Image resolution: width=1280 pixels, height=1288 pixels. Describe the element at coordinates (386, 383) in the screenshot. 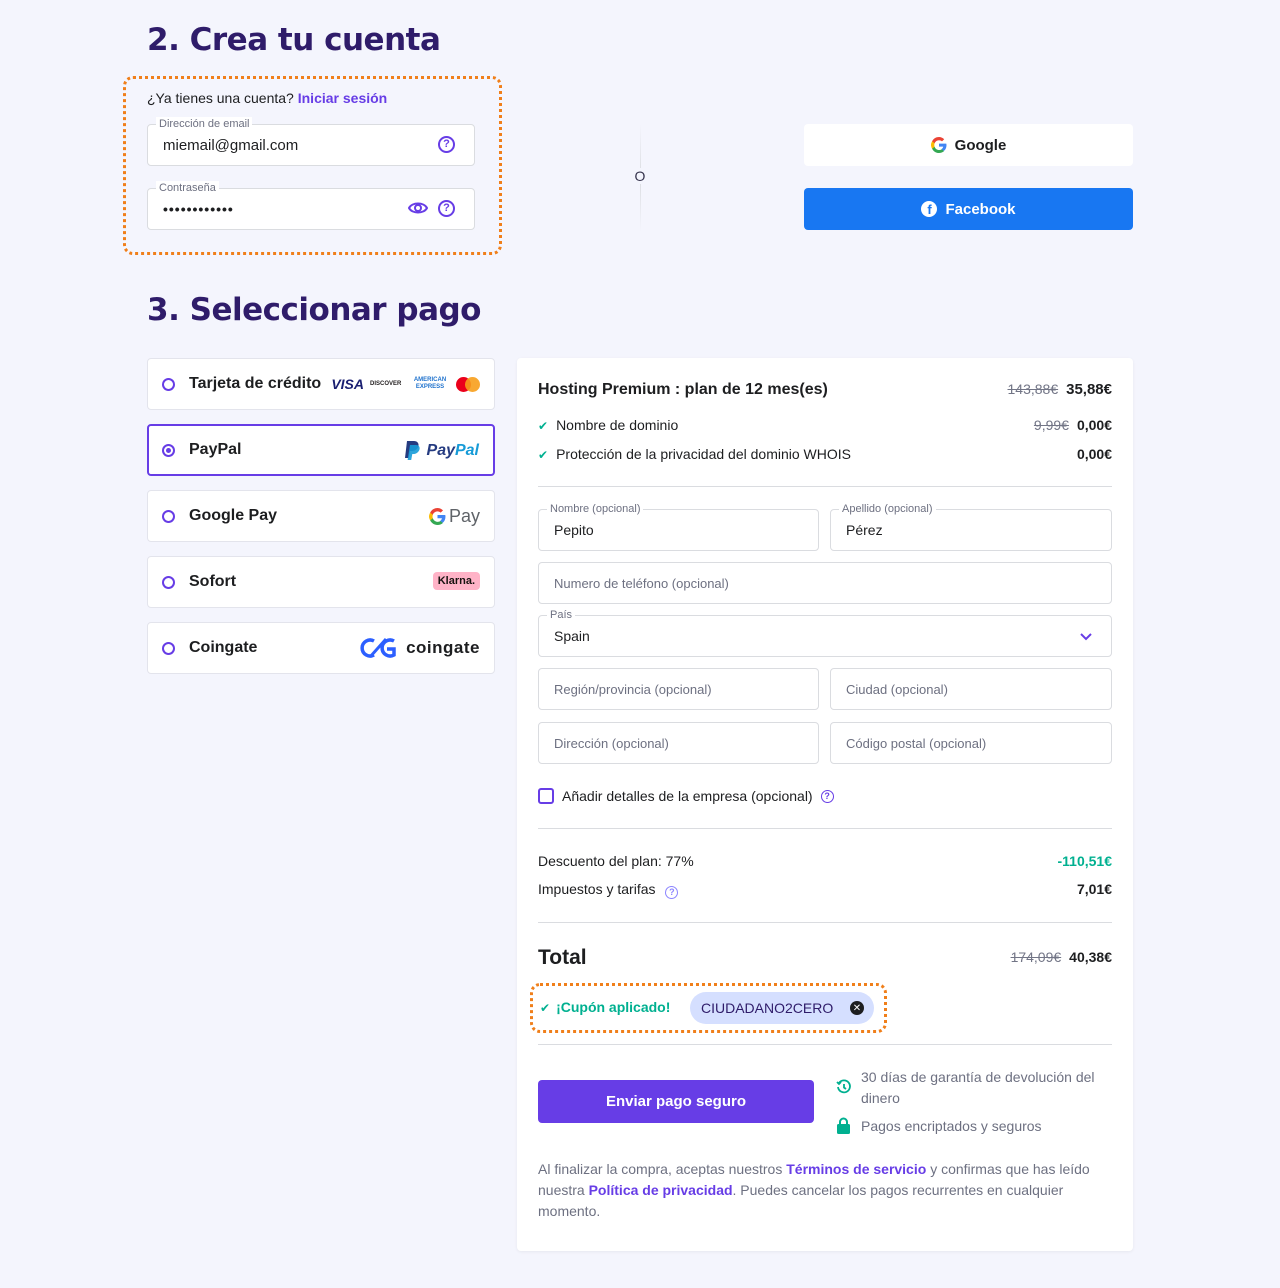

I see `discover-logo: DISCOVER` at that location.